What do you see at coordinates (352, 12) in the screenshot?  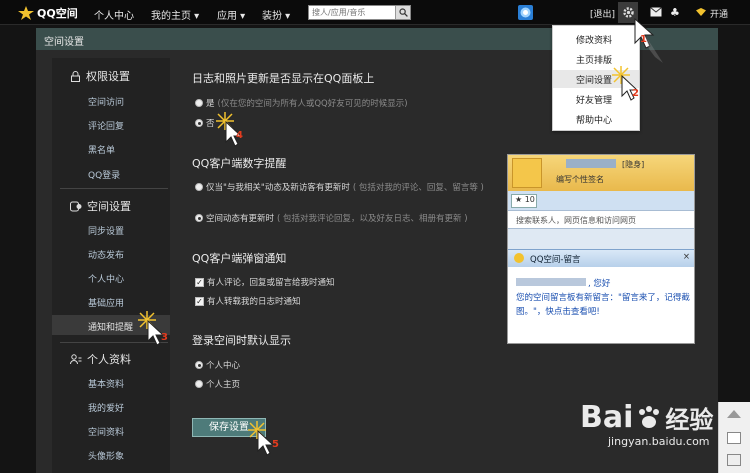 I see `search-input` at bounding box center [352, 12].